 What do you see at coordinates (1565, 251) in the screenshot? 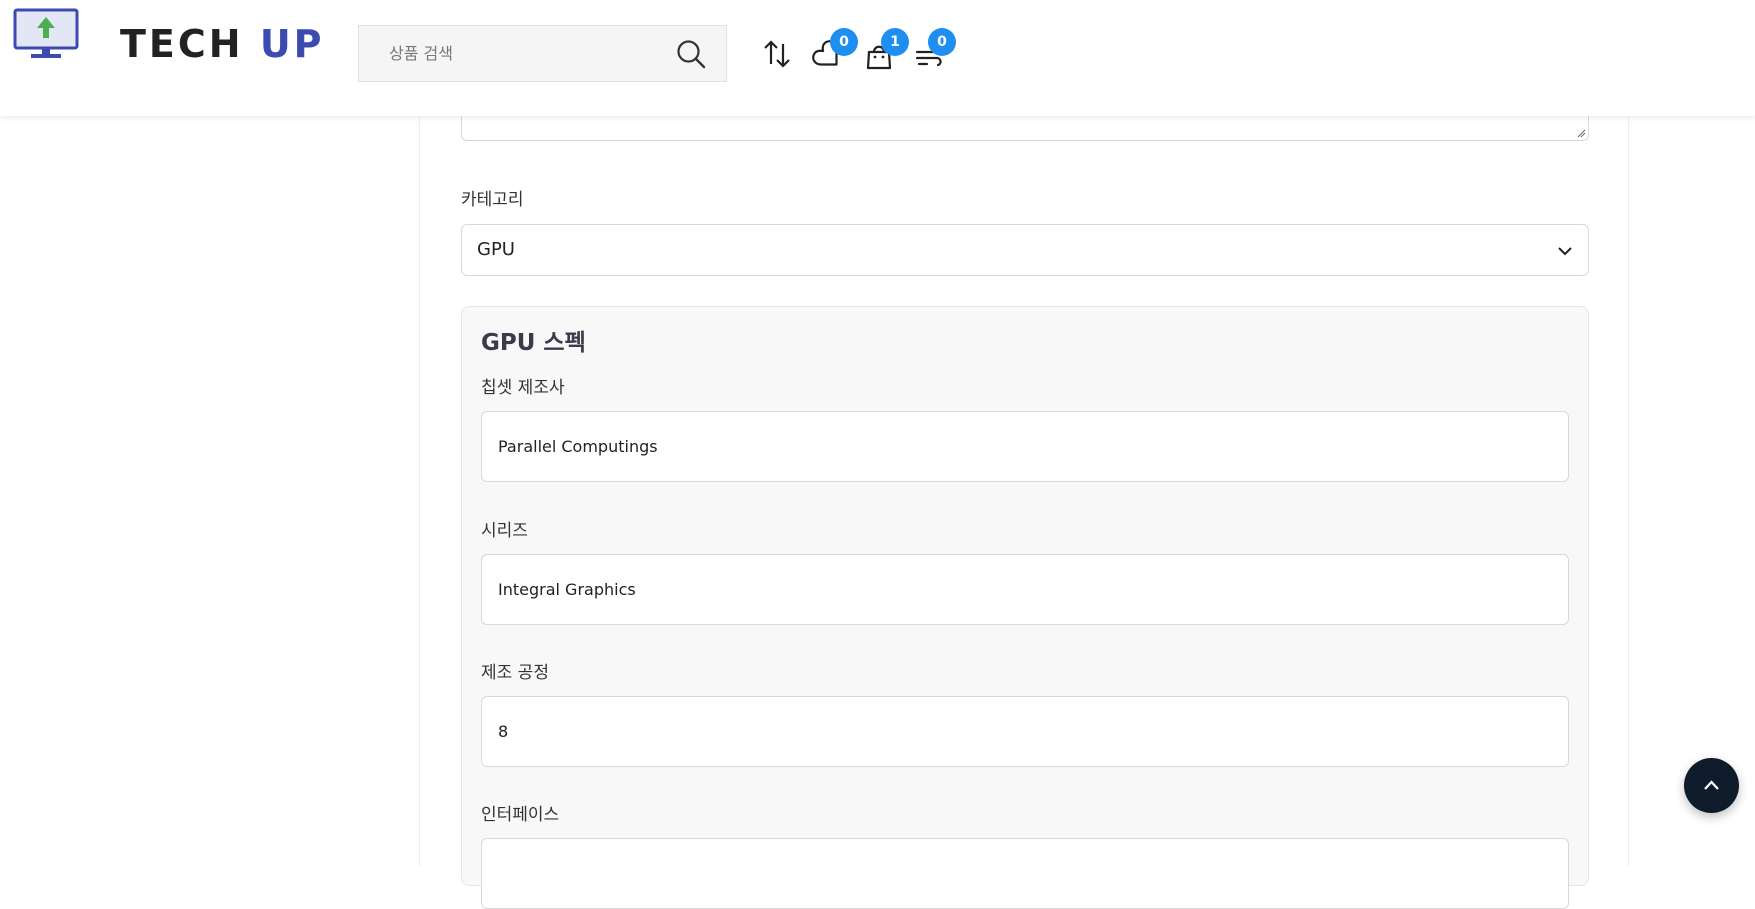
I see `chevron-down-icon` at bounding box center [1565, 251].